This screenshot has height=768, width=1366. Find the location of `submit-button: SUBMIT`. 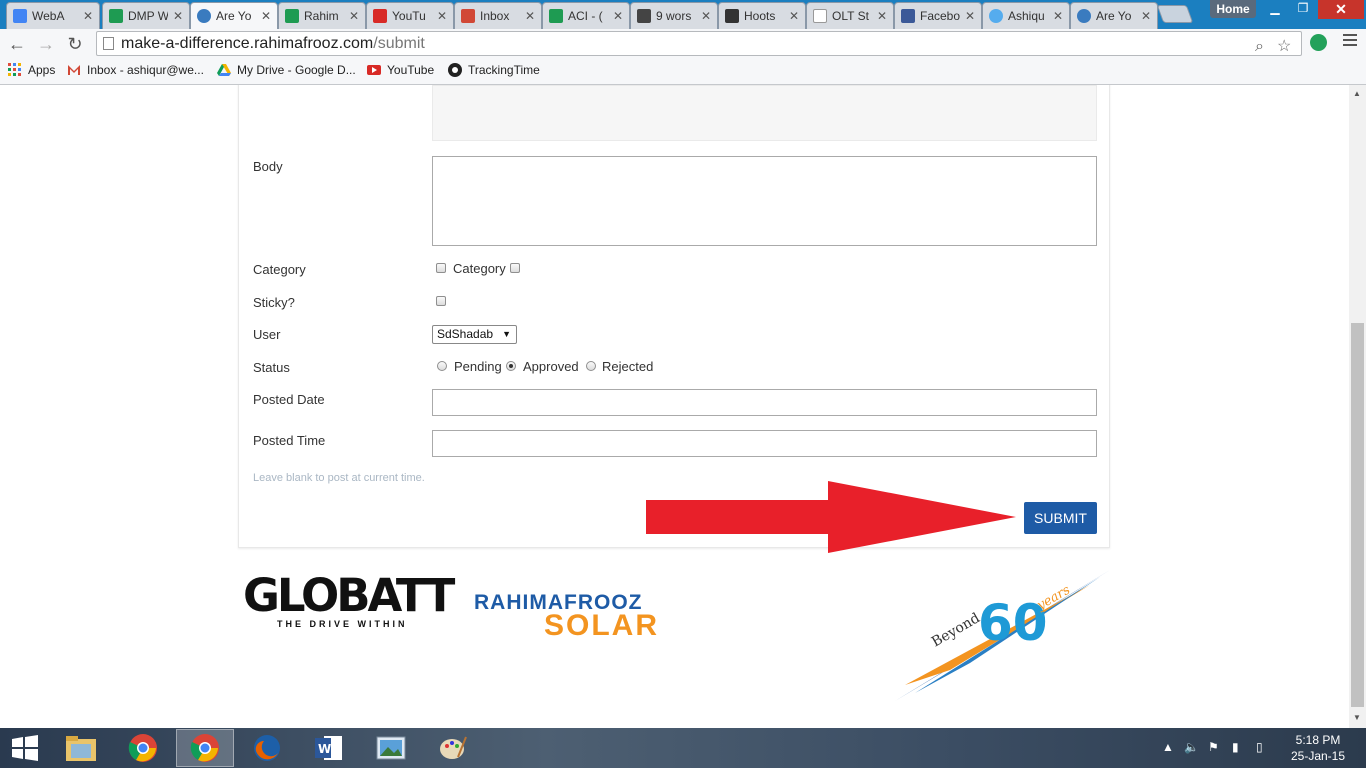

submit-button: SUBMIT is located at coordinates (1060, 518).